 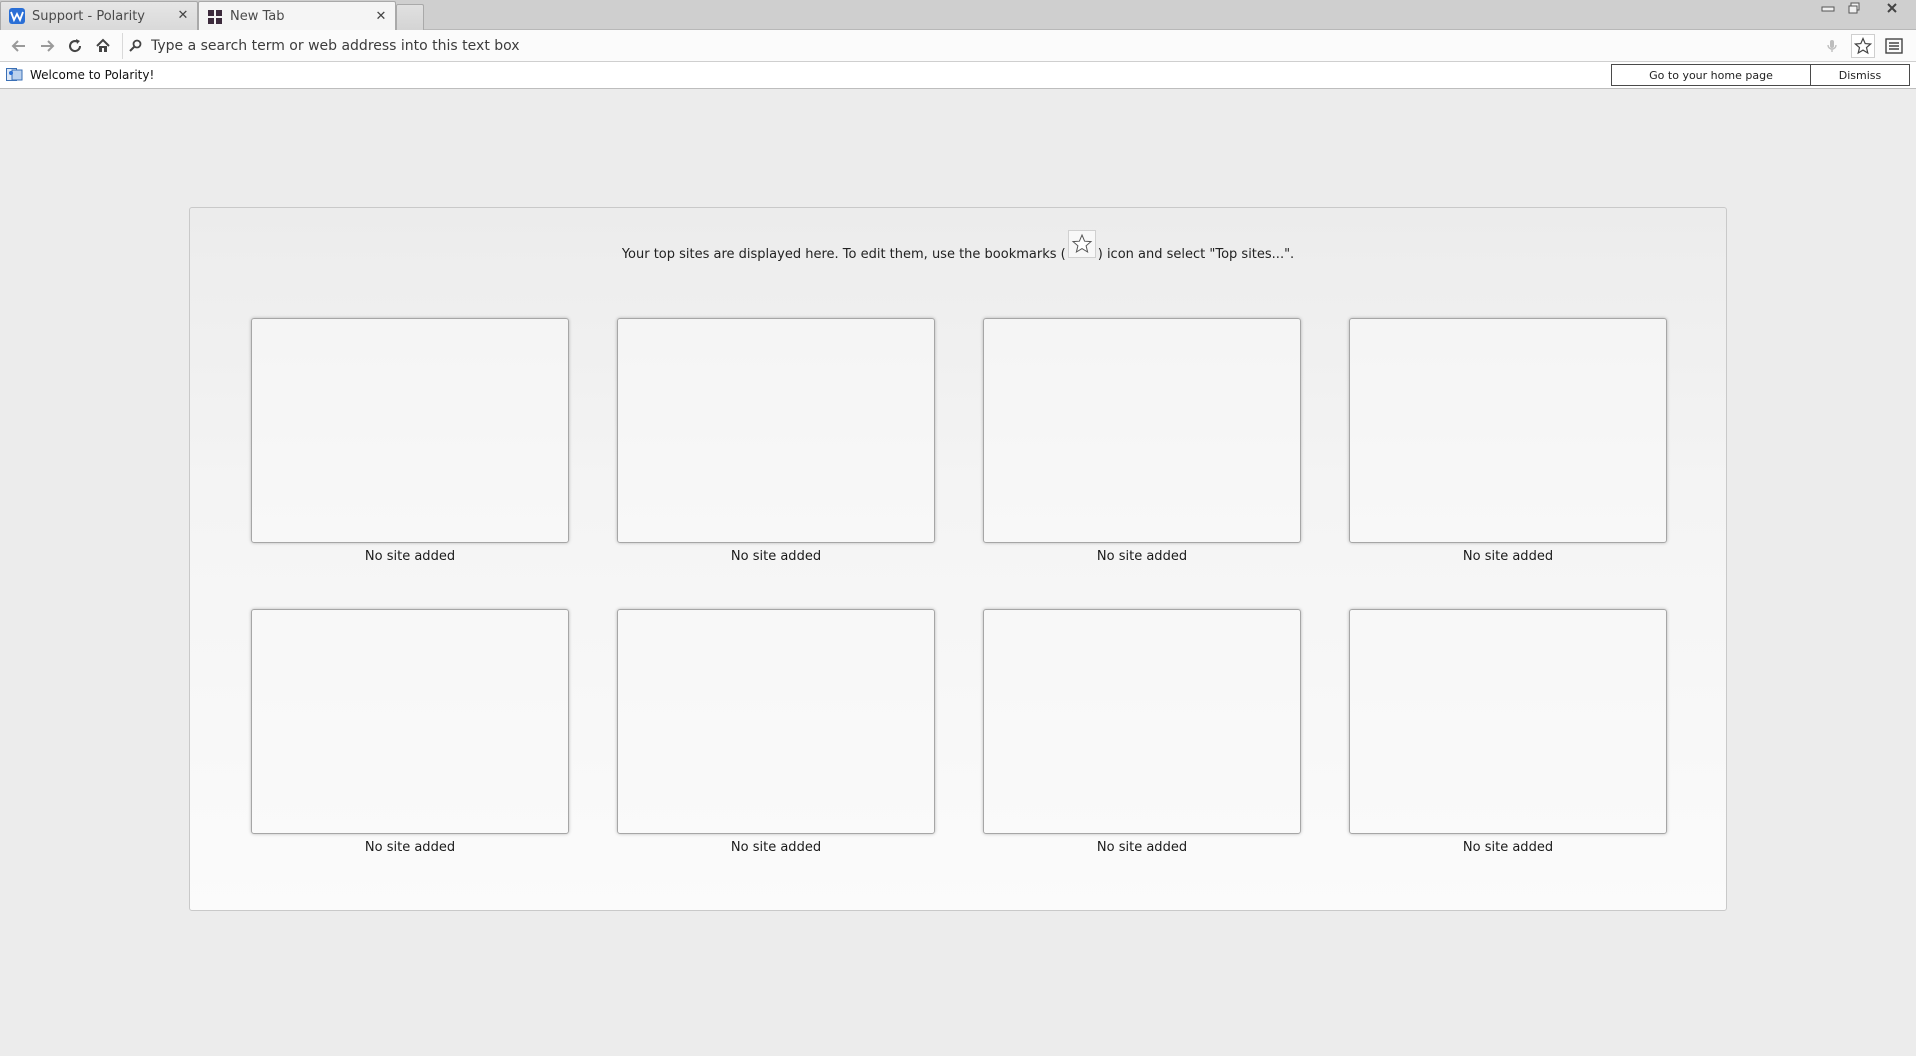 What do you see at coordinates (92, 75) in the screenshot?
I see `notification-text: Welcome to Polarity!` at bounding box center [92, 75].